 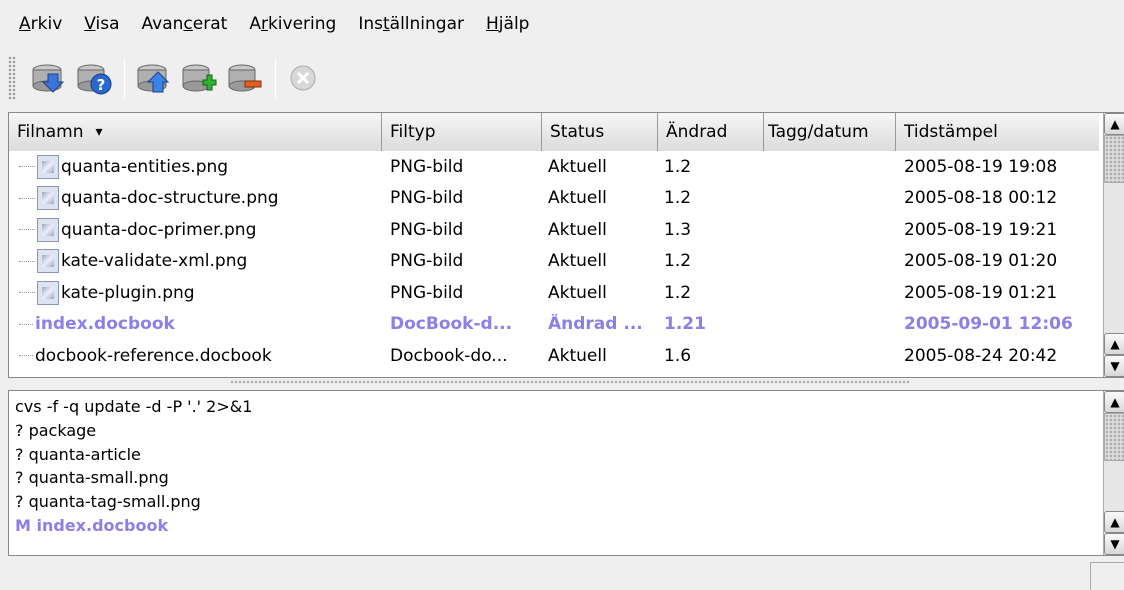 I want to click on toolbar: ?, so click(x=562, y=78).